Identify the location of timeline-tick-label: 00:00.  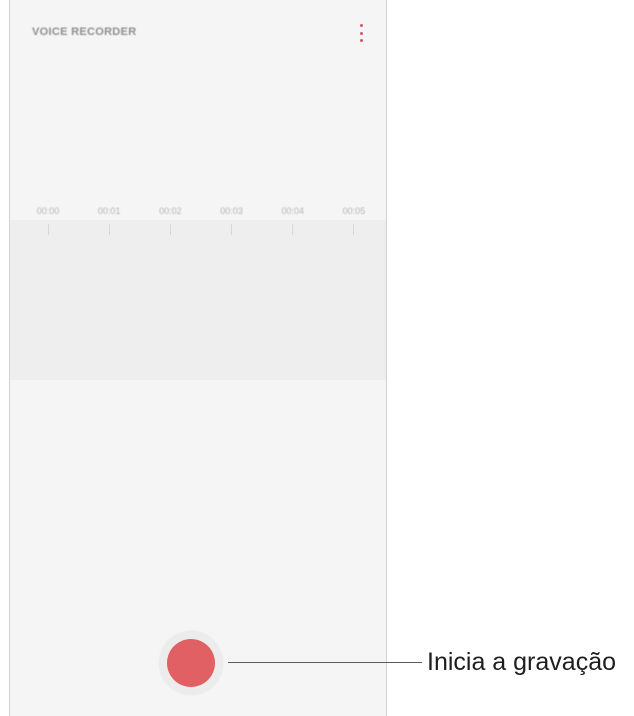
(48, 211).